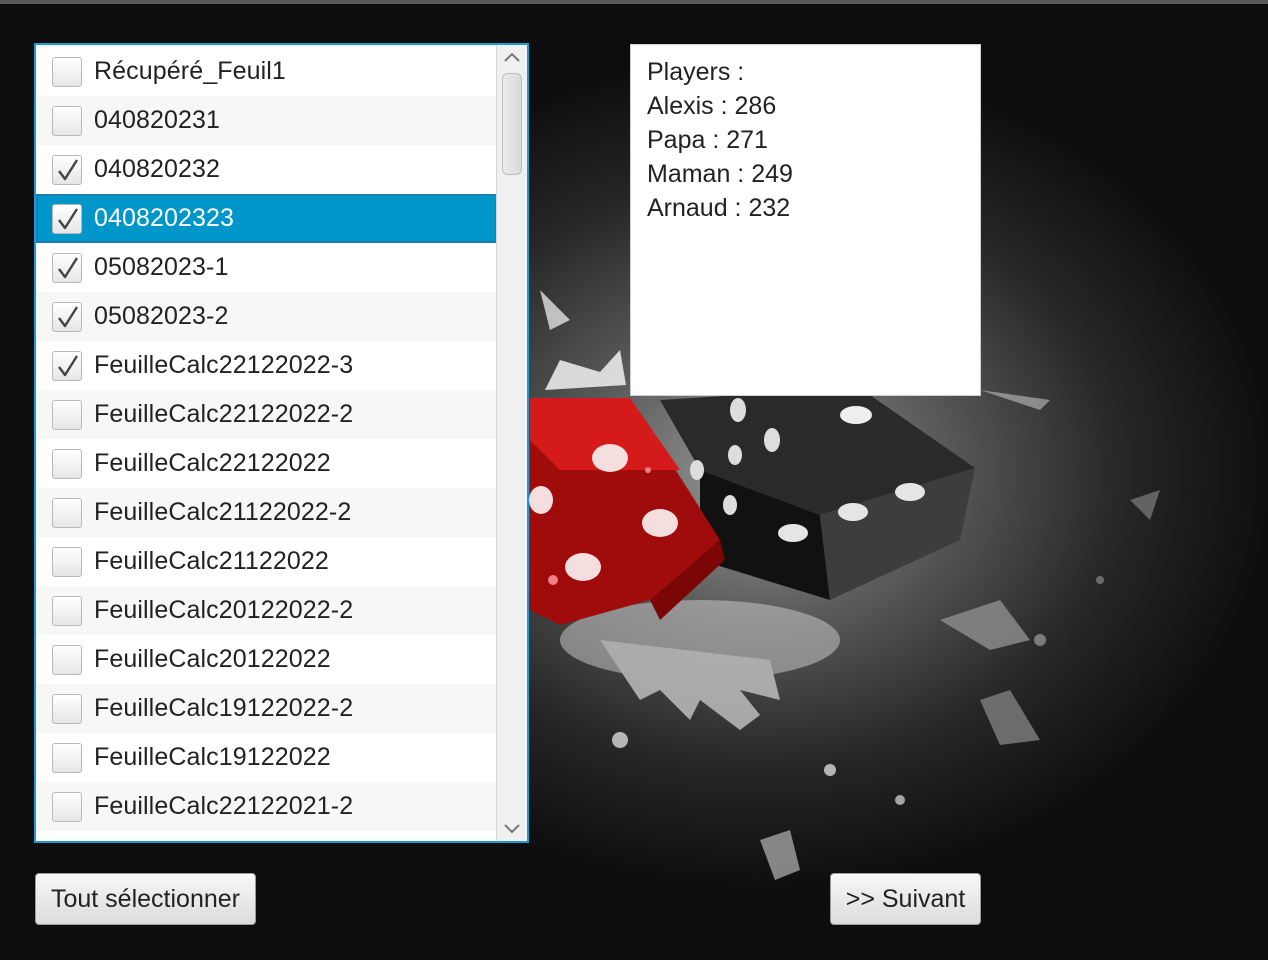 The width and height of the screenshot is (1268, 960). What do you see at coordinates (512, 828) in the screenshot?
I see `chevron-down-icon` at bounding box center [512, 828].